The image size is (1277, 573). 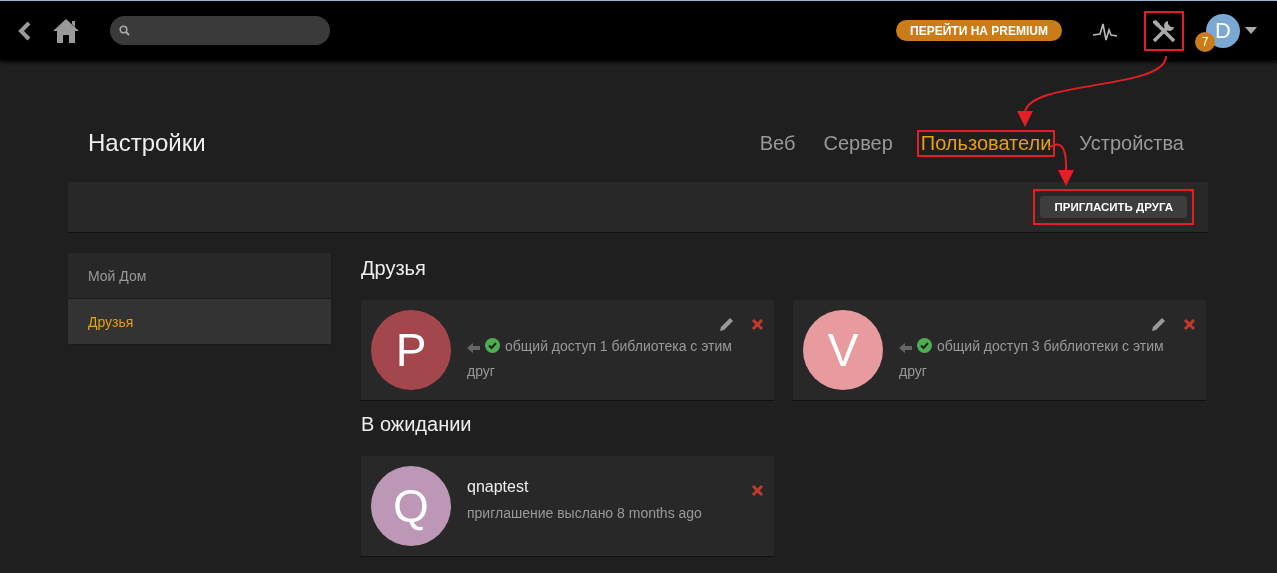 What do you see at coordinates (220, 30) in the screenshot?
I see `search-field` at bounding box center [220, 30].